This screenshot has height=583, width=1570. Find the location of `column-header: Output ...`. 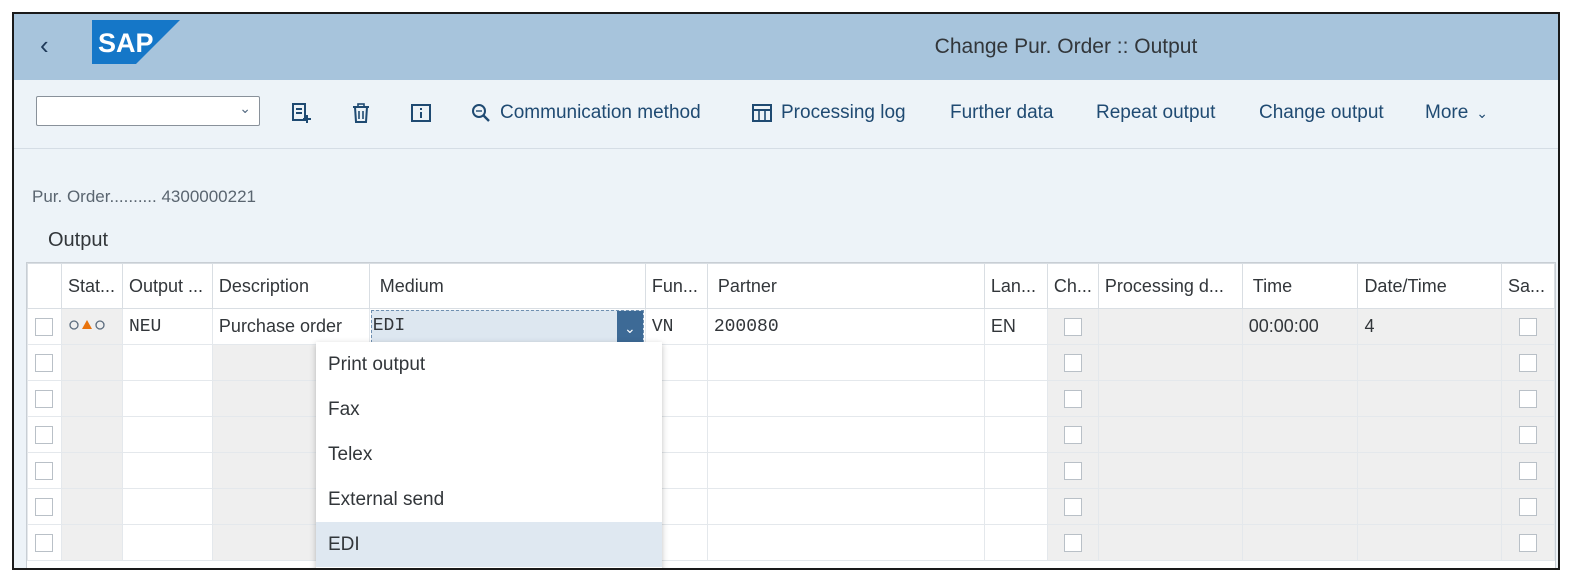

column-header: Output ... is located at coordinates (167, 286).